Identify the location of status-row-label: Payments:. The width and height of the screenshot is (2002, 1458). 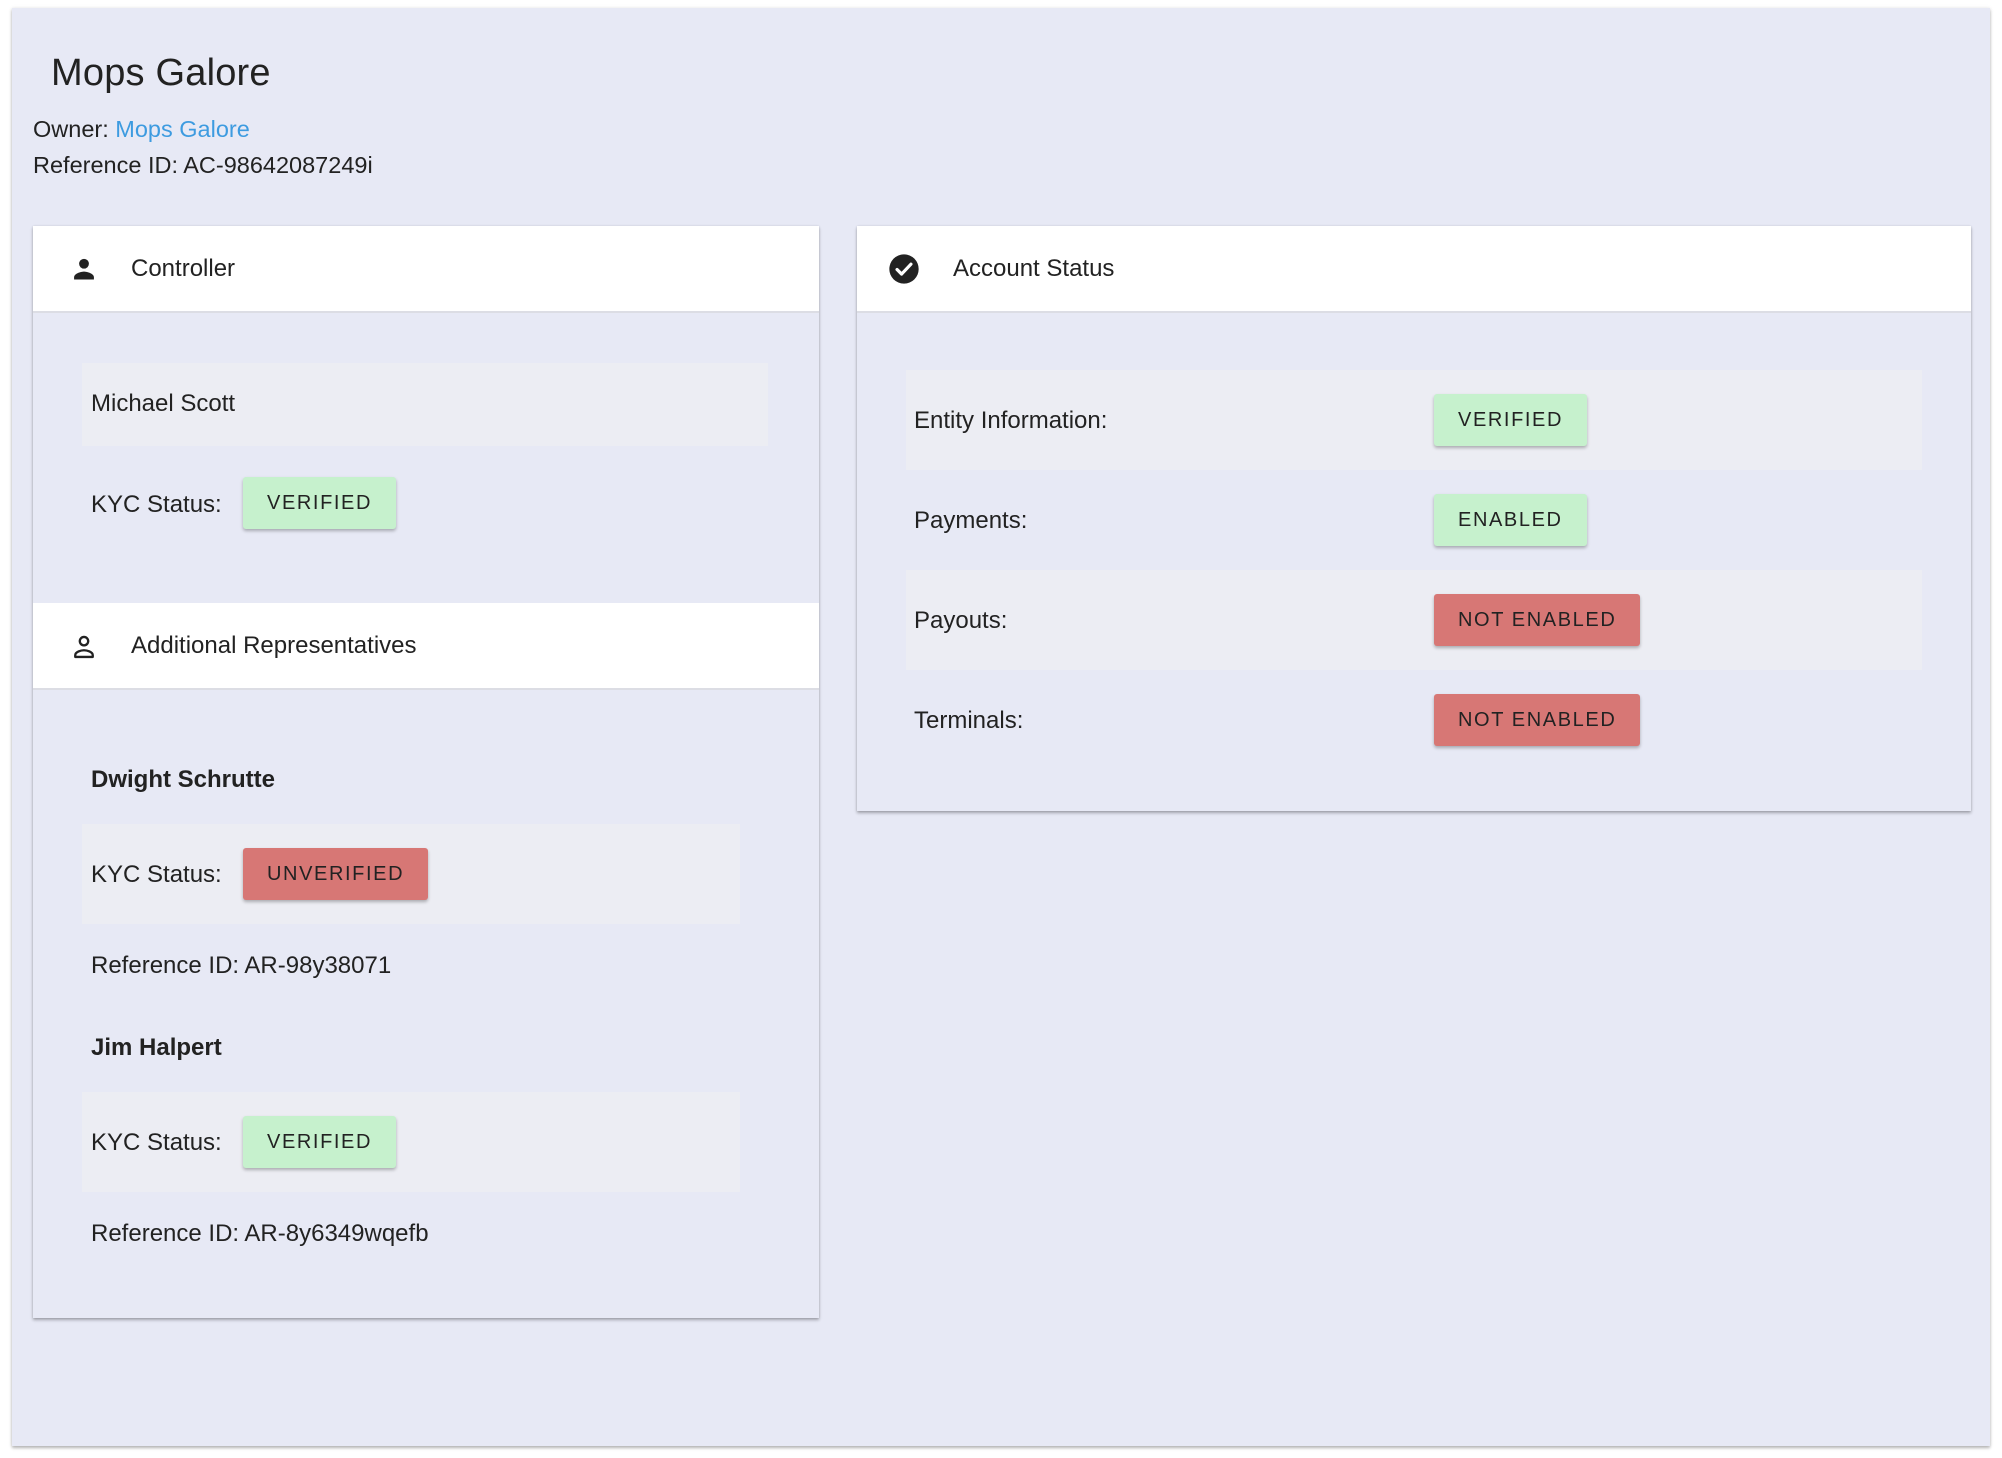
(971, 520).